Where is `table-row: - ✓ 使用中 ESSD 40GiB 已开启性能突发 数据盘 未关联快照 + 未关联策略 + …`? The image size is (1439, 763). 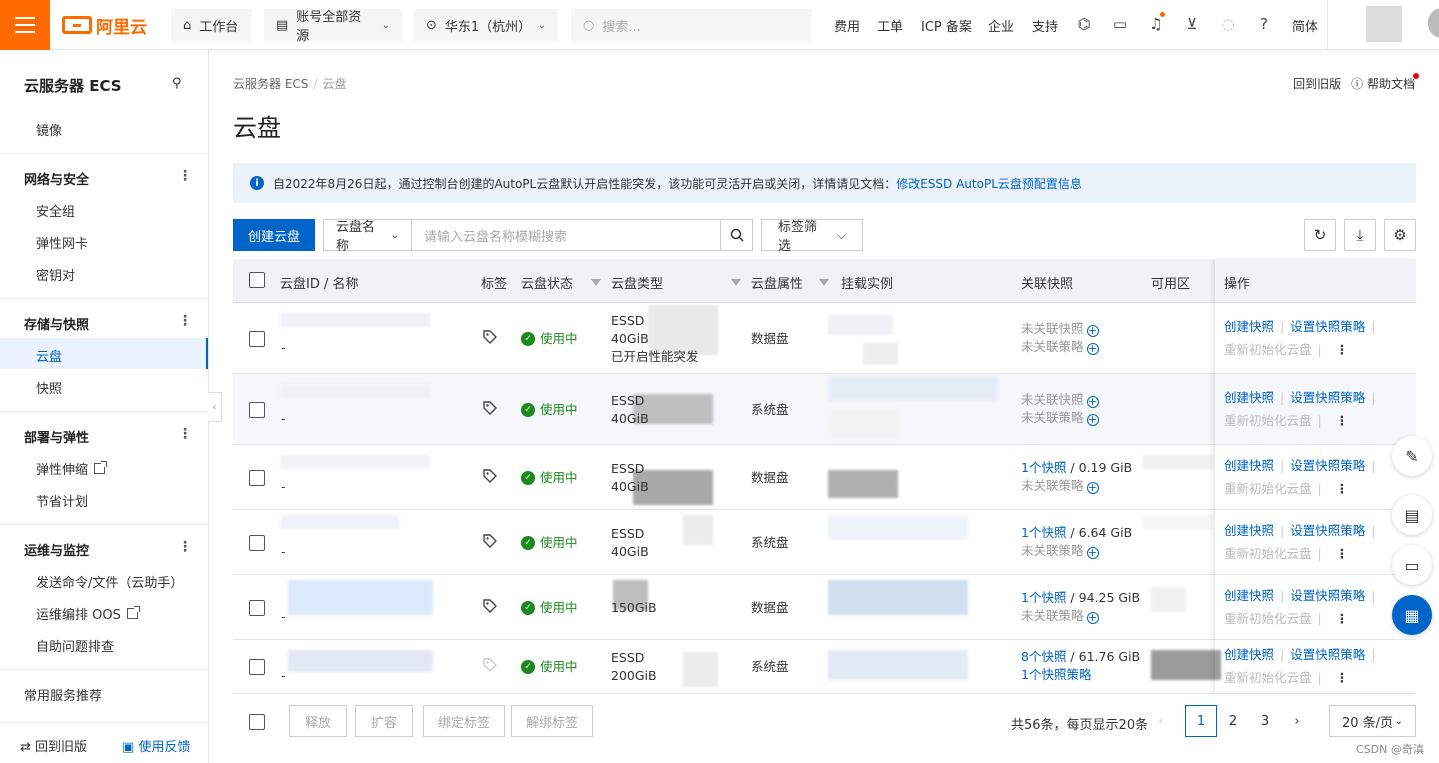 table-row: - ✓ 使用中 ESSD 40GiB 已开启性能突发 数据盘 未关联快照 + 未关联策略 + … is located at coordinates (824, 338).